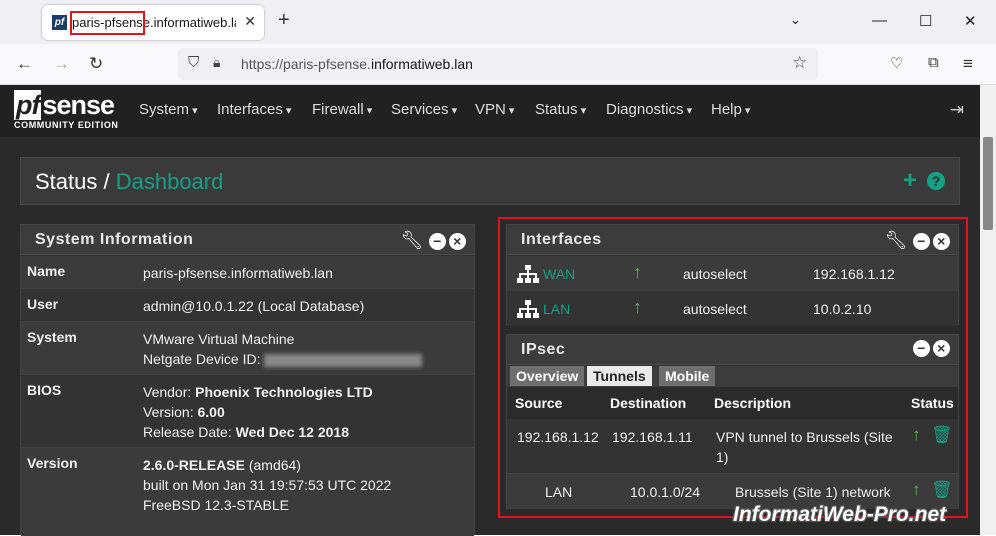 The height and width of the screenshot is (536, 996). I want to click on interface-row-wan: WAN ↑ autoselect 192.168.1.12, so click(732, 273).